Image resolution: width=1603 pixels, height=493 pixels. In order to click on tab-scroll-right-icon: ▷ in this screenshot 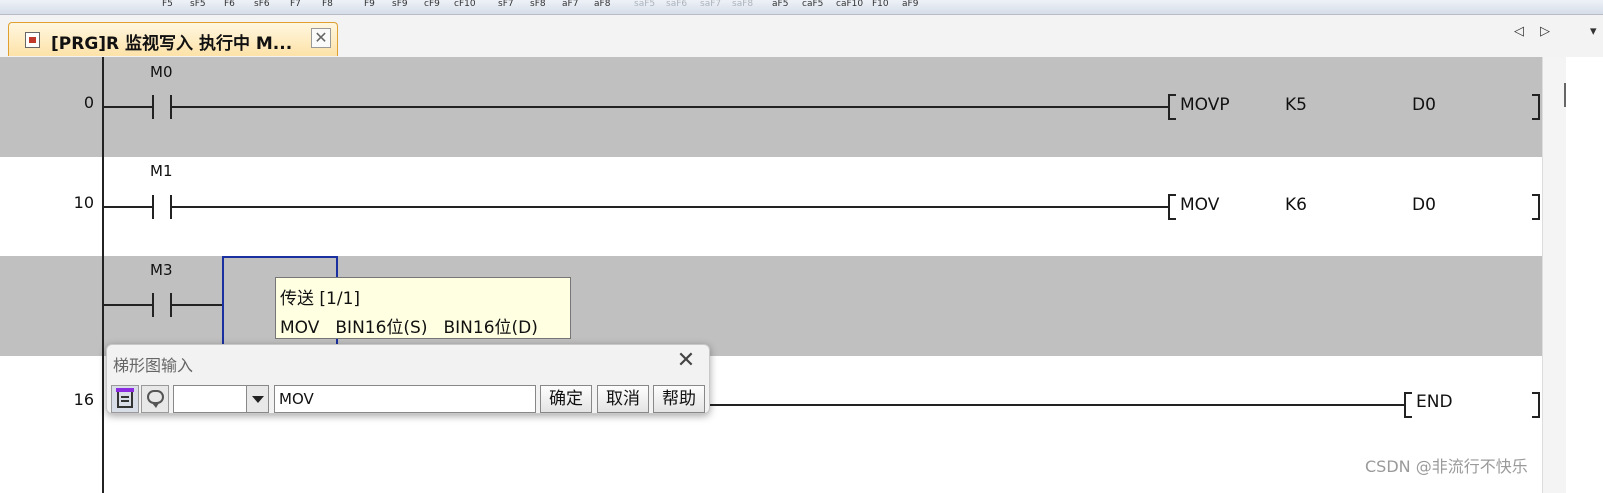, I will do `click(1545, 31)`.